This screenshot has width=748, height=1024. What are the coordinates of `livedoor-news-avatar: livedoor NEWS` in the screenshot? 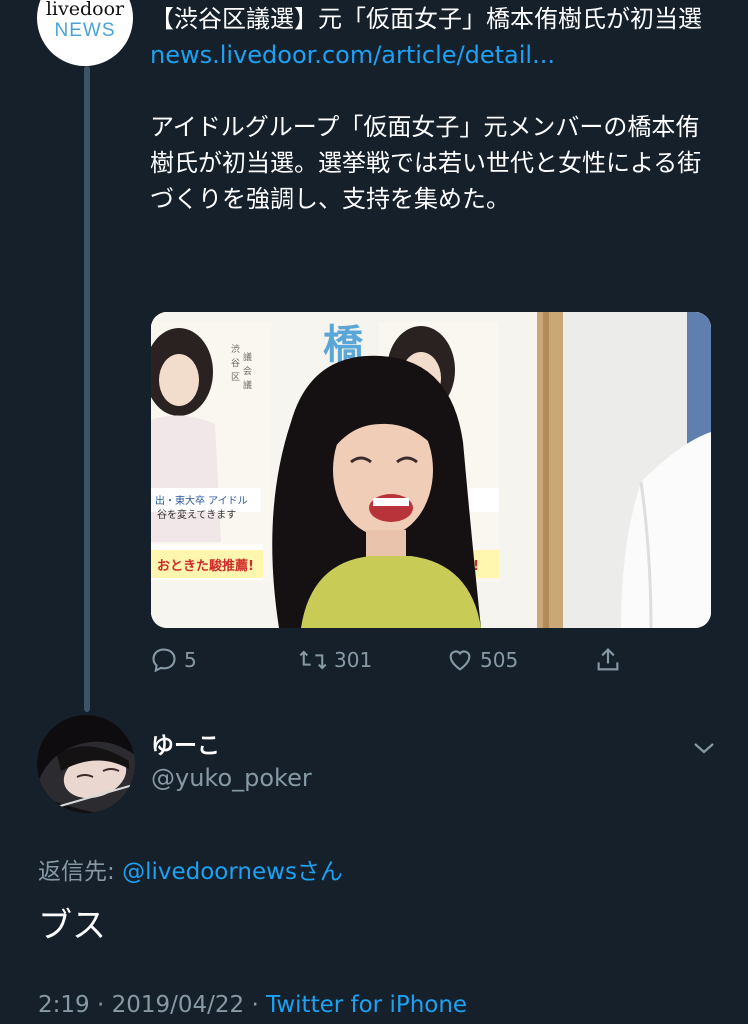 It's located at (85, 33).